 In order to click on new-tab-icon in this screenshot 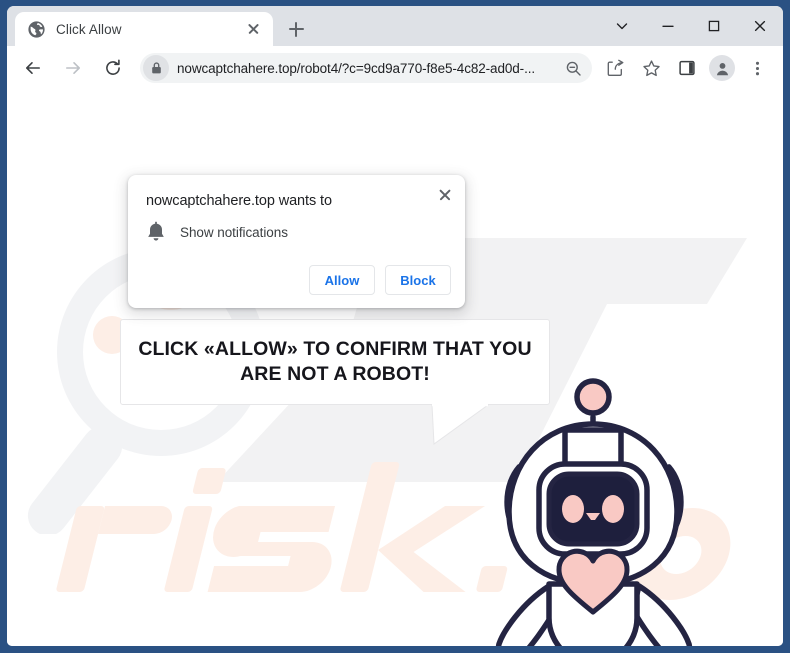, I will do `click(296, 29)`.